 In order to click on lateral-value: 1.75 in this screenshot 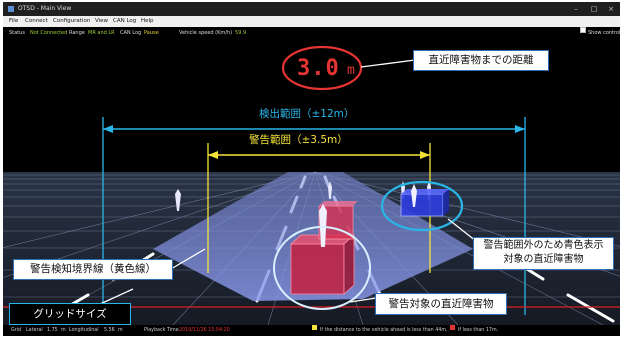, I will do `click(52, 330)`.